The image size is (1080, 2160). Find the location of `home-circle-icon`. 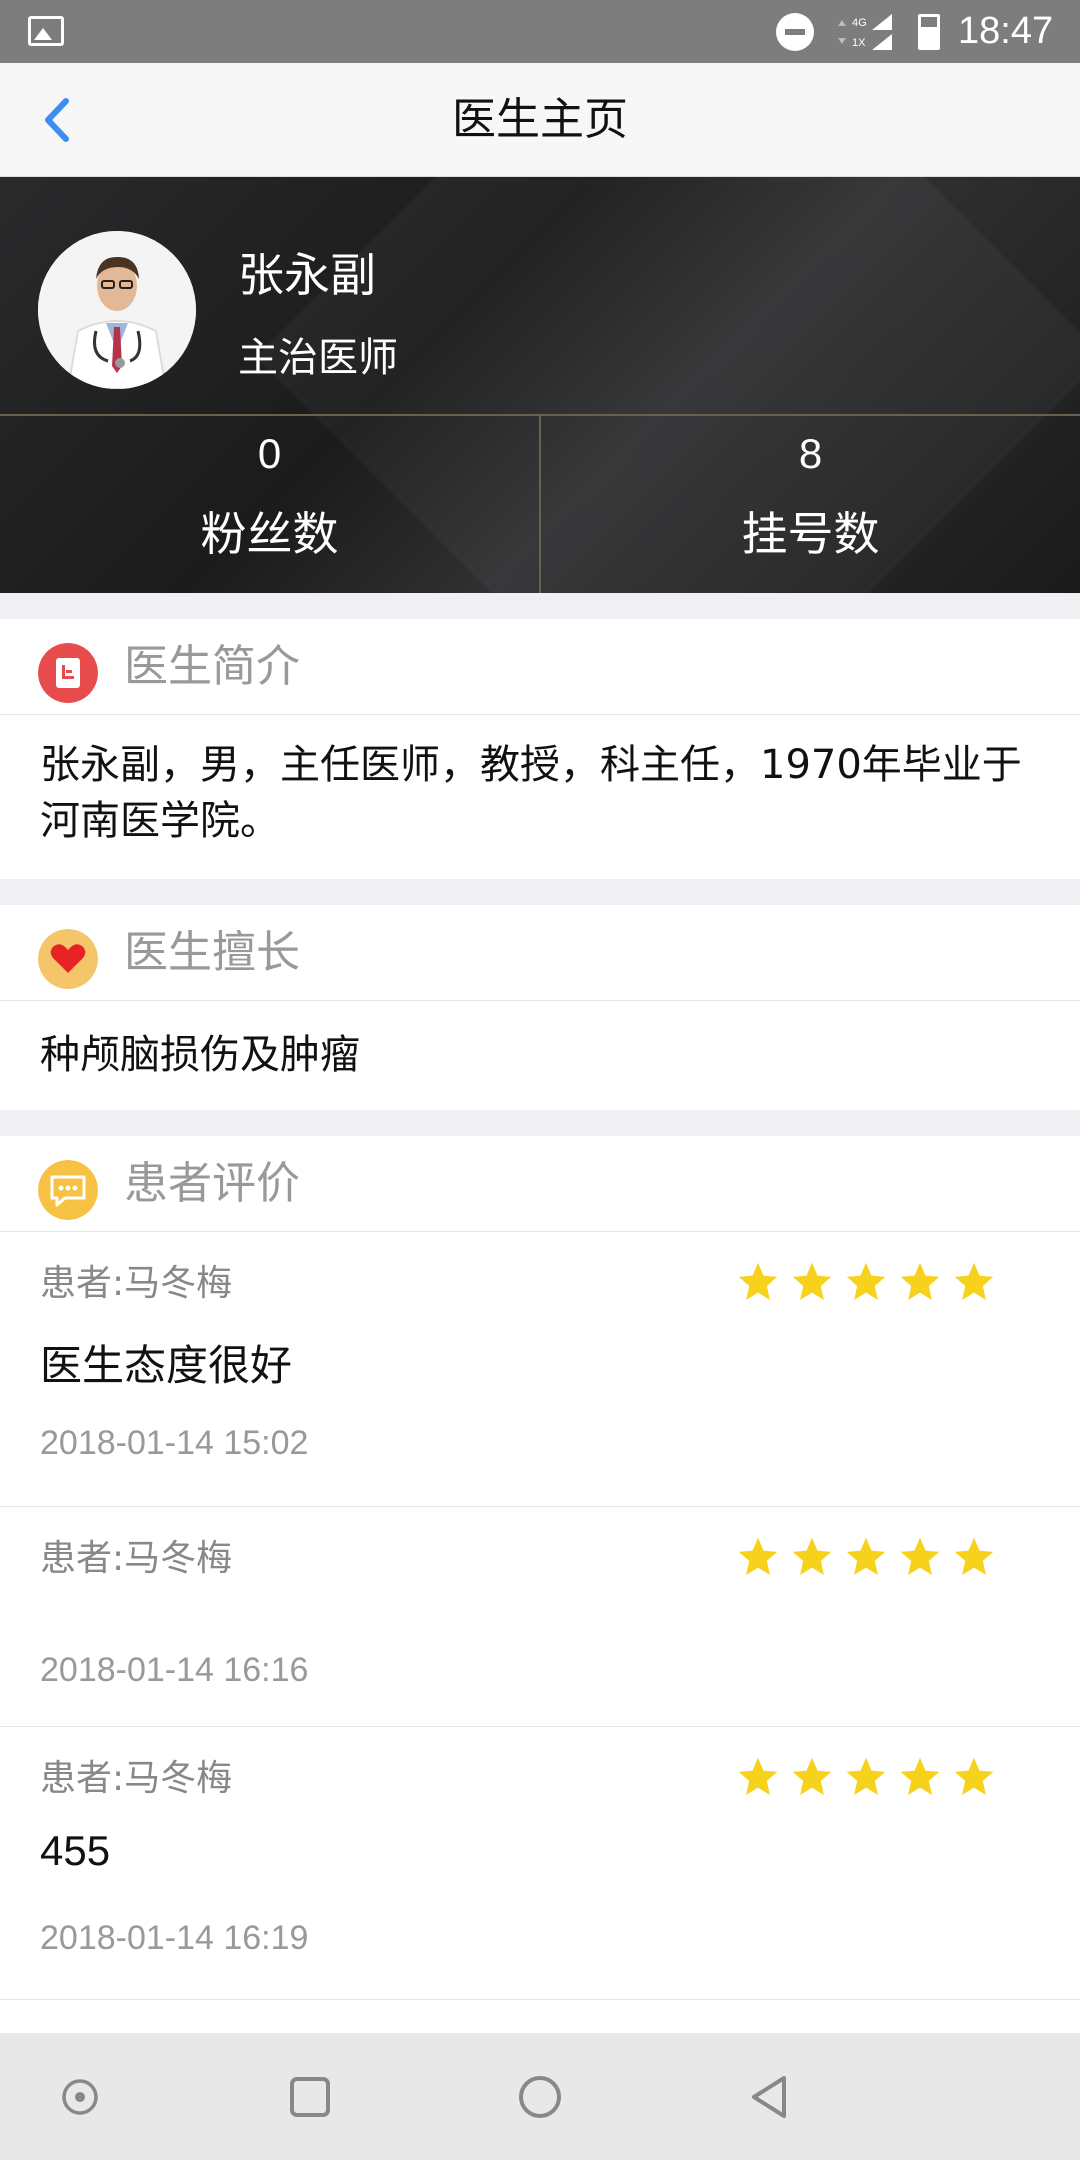

home-circle-icon is located at coordinates (540, 2097).